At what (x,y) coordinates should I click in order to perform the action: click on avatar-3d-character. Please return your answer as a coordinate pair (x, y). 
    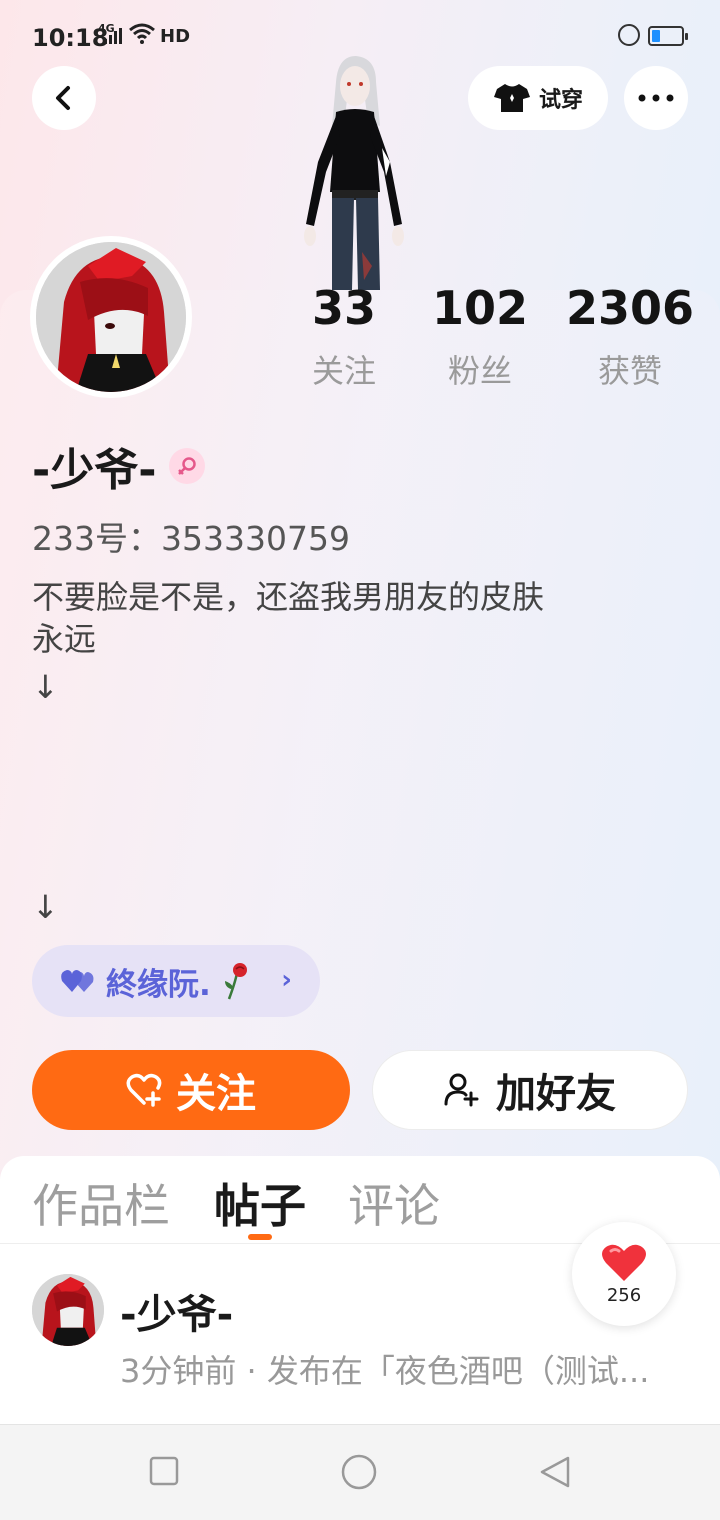
    Looking at the image, I should click on (355, 171).